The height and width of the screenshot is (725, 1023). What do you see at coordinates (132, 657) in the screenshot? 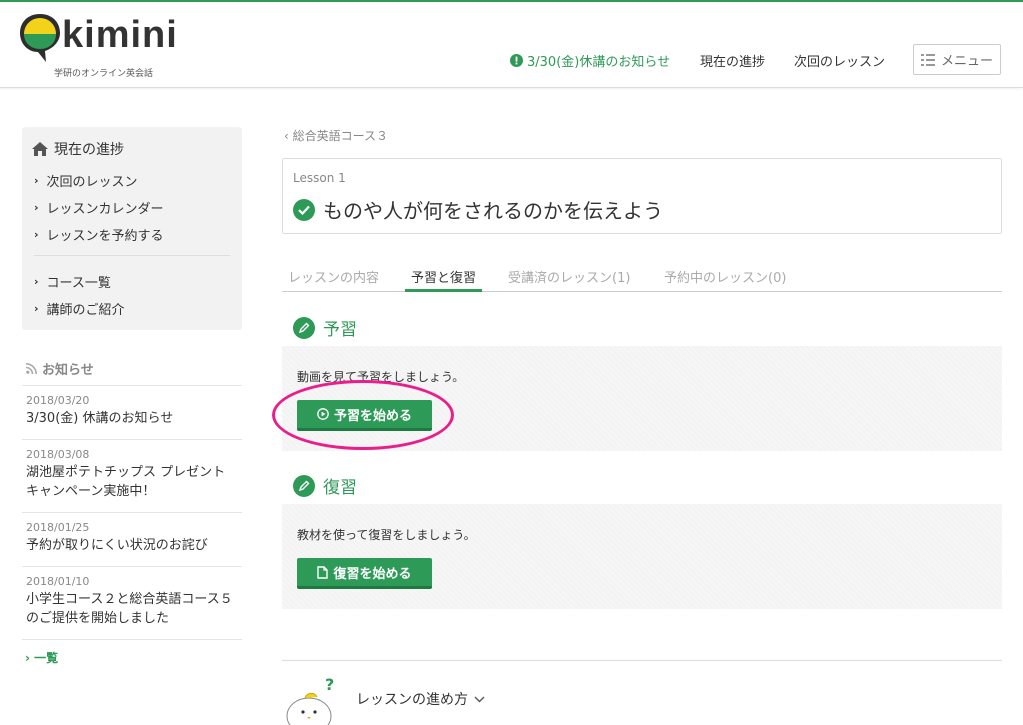
I see `news-more-link: › 一覧` at bounding box center [132, 657].